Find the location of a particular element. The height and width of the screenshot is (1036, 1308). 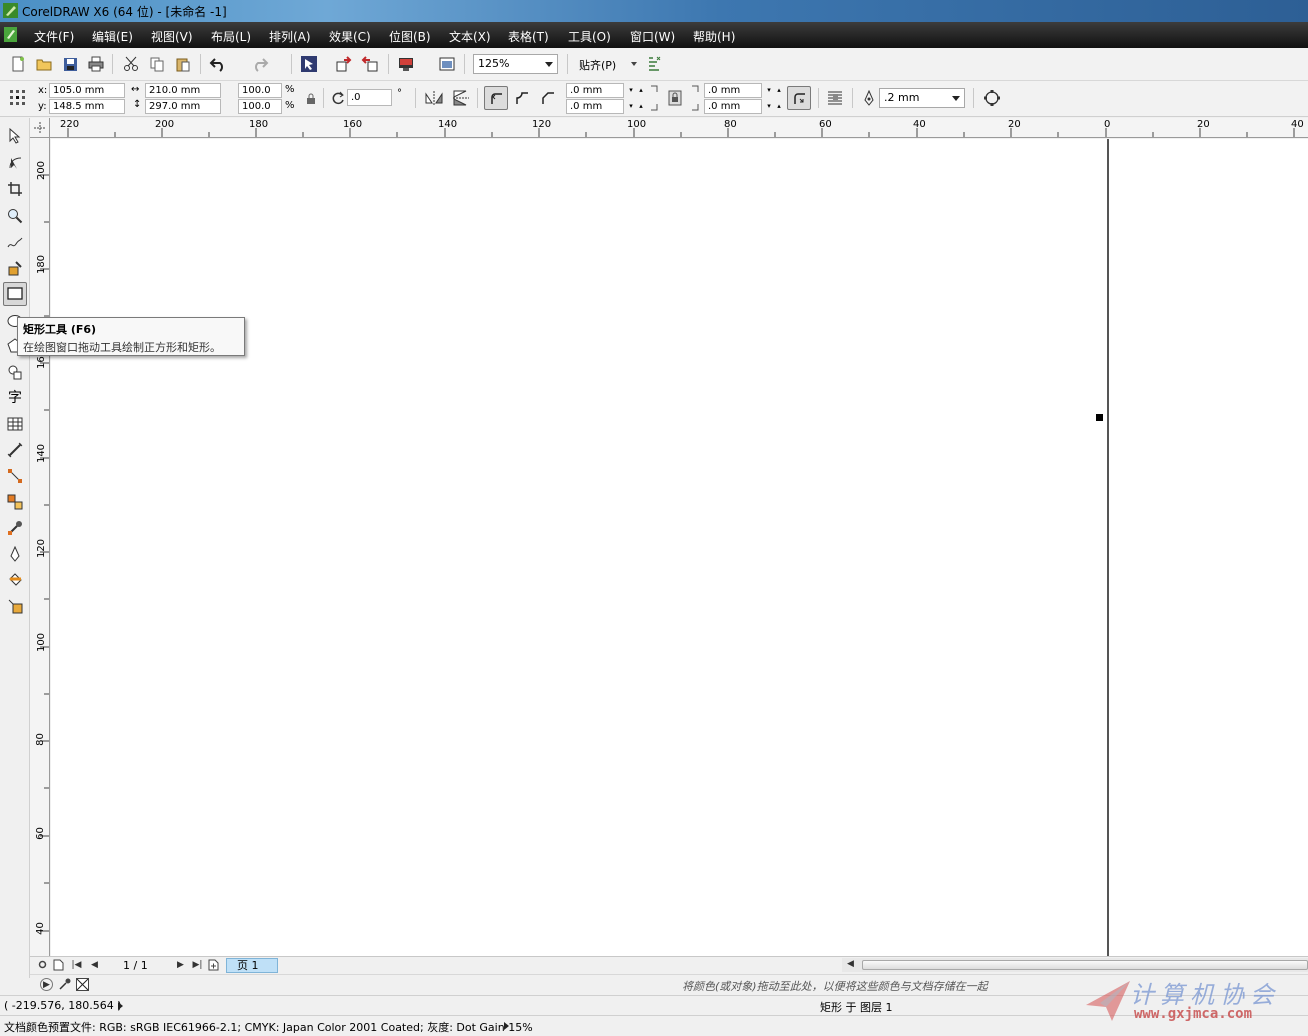

selection-handle is located at coordinates (1099, 417).